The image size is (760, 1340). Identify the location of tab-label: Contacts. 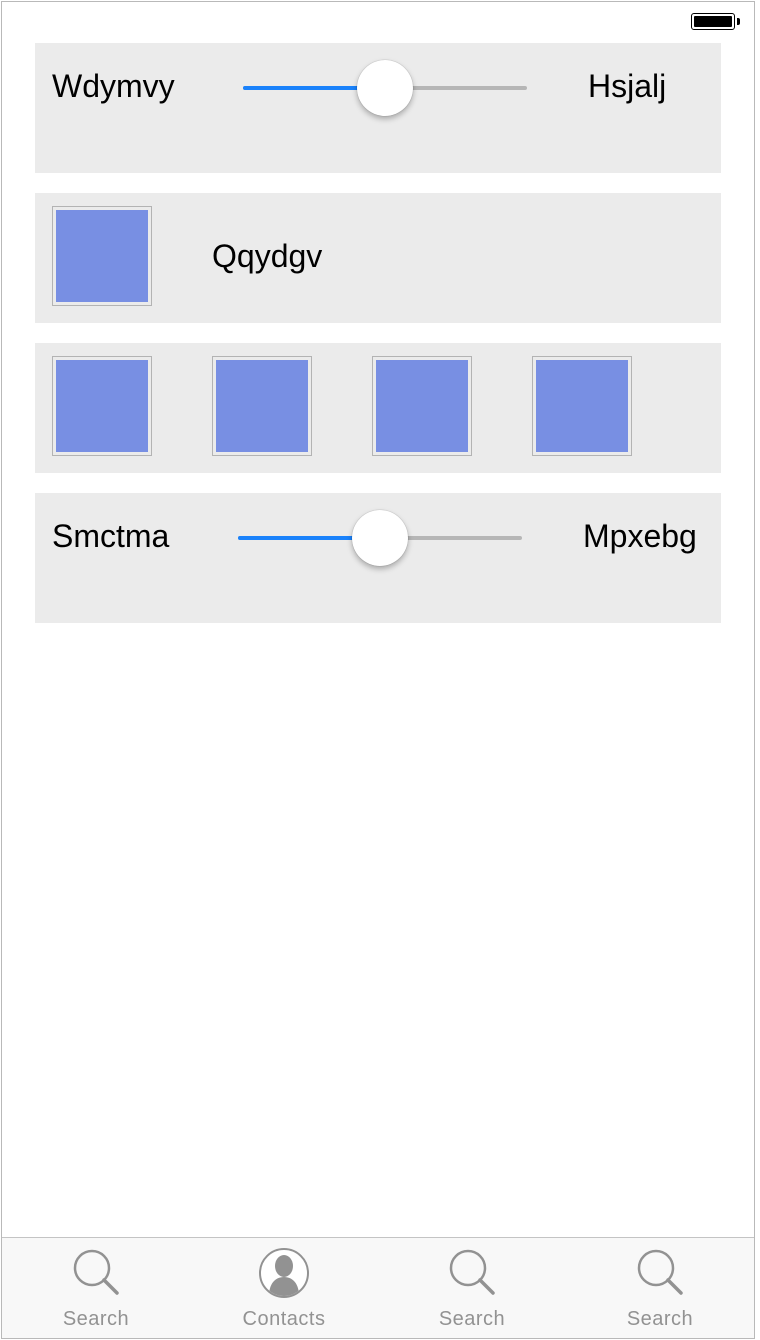
(284, 1319).